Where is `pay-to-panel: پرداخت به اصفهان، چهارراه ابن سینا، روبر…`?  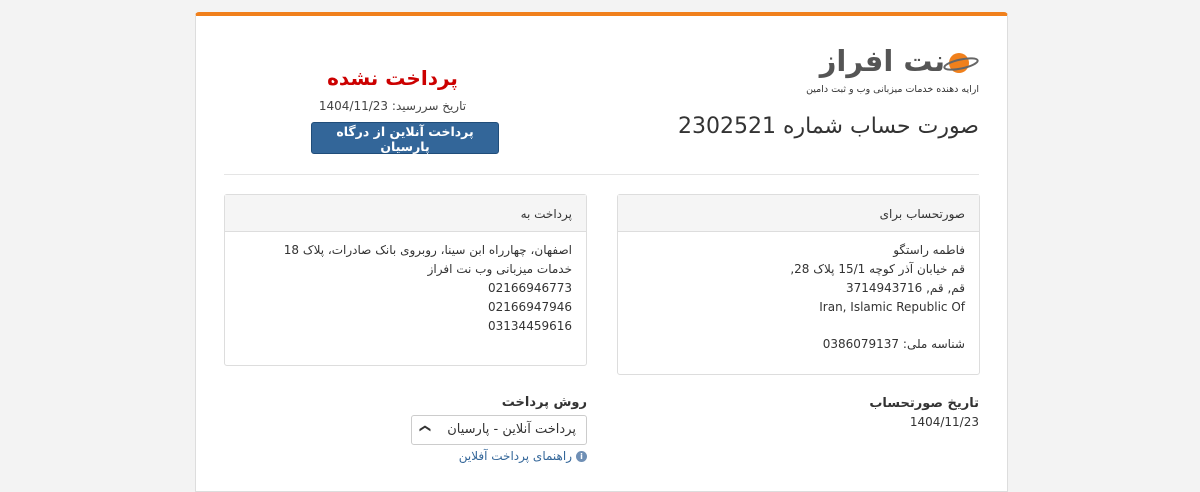
pay-to-panel: پرداخت به اصفهان، چهارراه ابن سینا، روبر… is located at coordinates (405, 280).